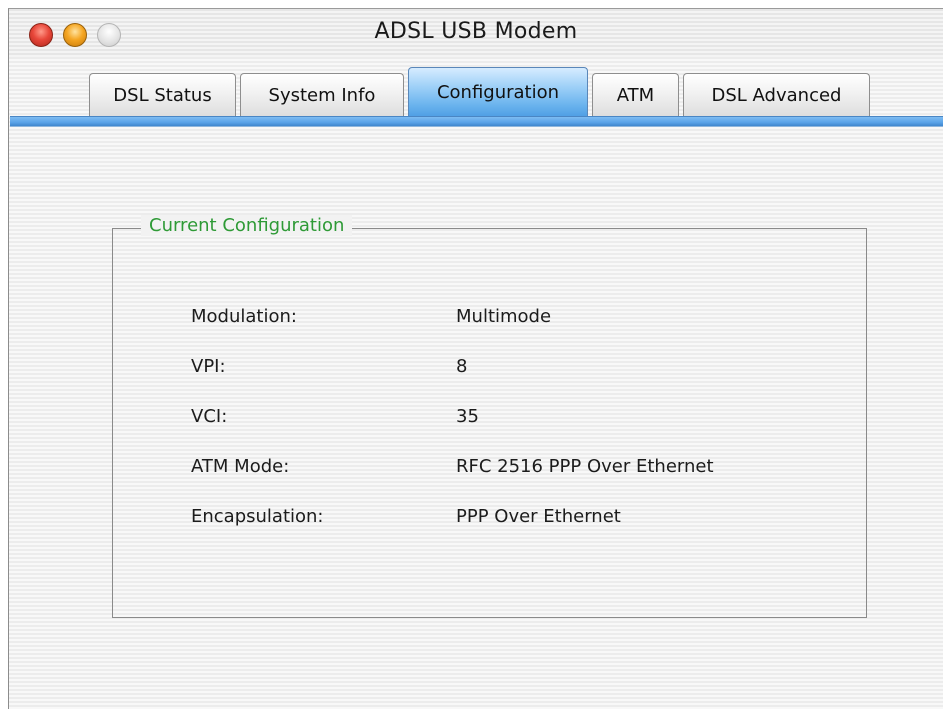  What do you see at coordinates (538, 516) in the screenshot?
I see `config-value: PPP Over Ethernet` at bounding box center [538, 516].